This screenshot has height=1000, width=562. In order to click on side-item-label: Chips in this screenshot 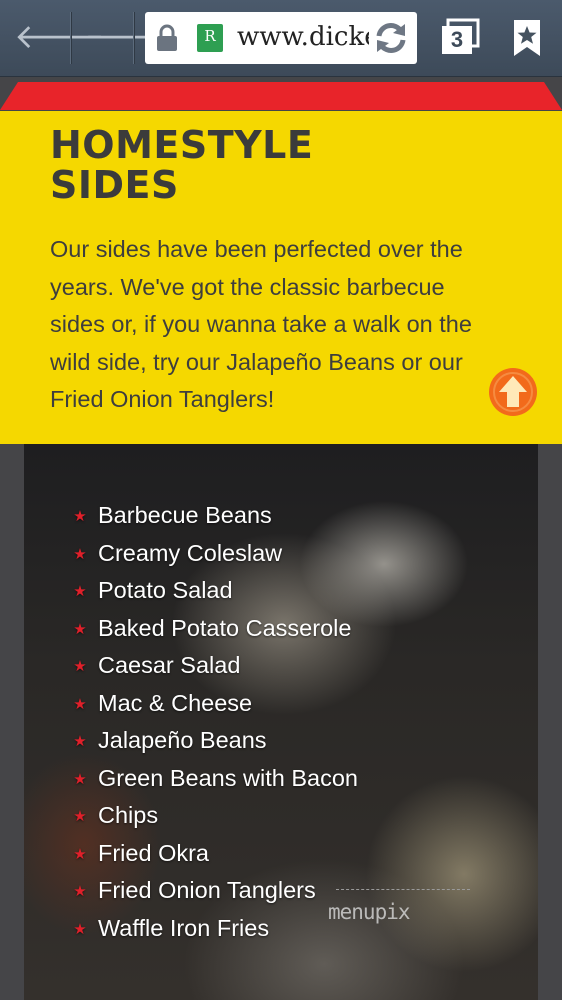, I will do `click(128, 815)`.